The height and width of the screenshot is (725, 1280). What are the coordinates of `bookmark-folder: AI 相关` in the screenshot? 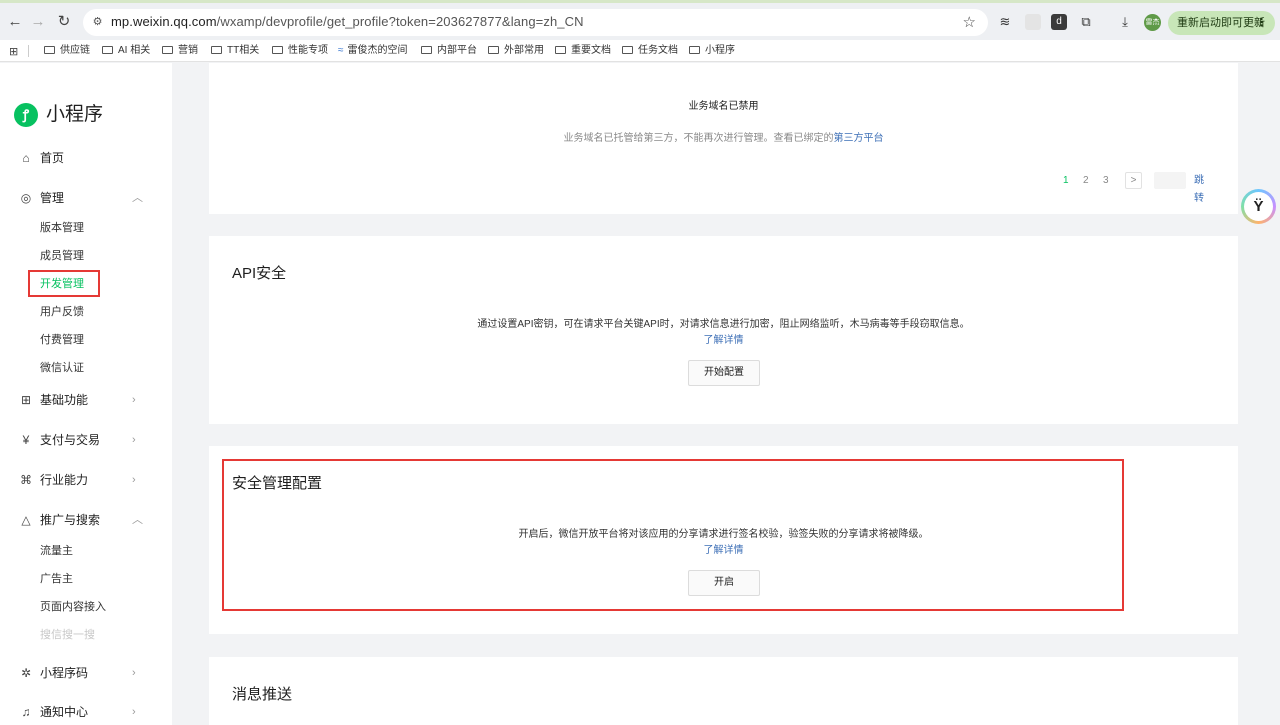 It's located at (126, 51).